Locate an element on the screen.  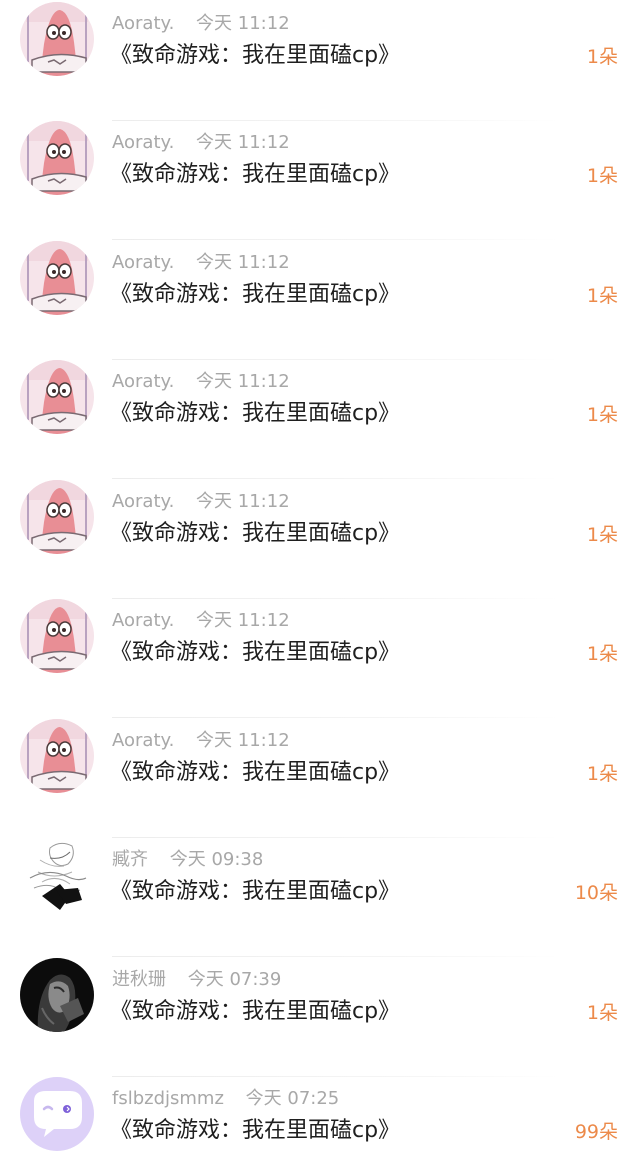
item-meta: 进秋珊 今天 07:39 is located at coordinates (196, 980).